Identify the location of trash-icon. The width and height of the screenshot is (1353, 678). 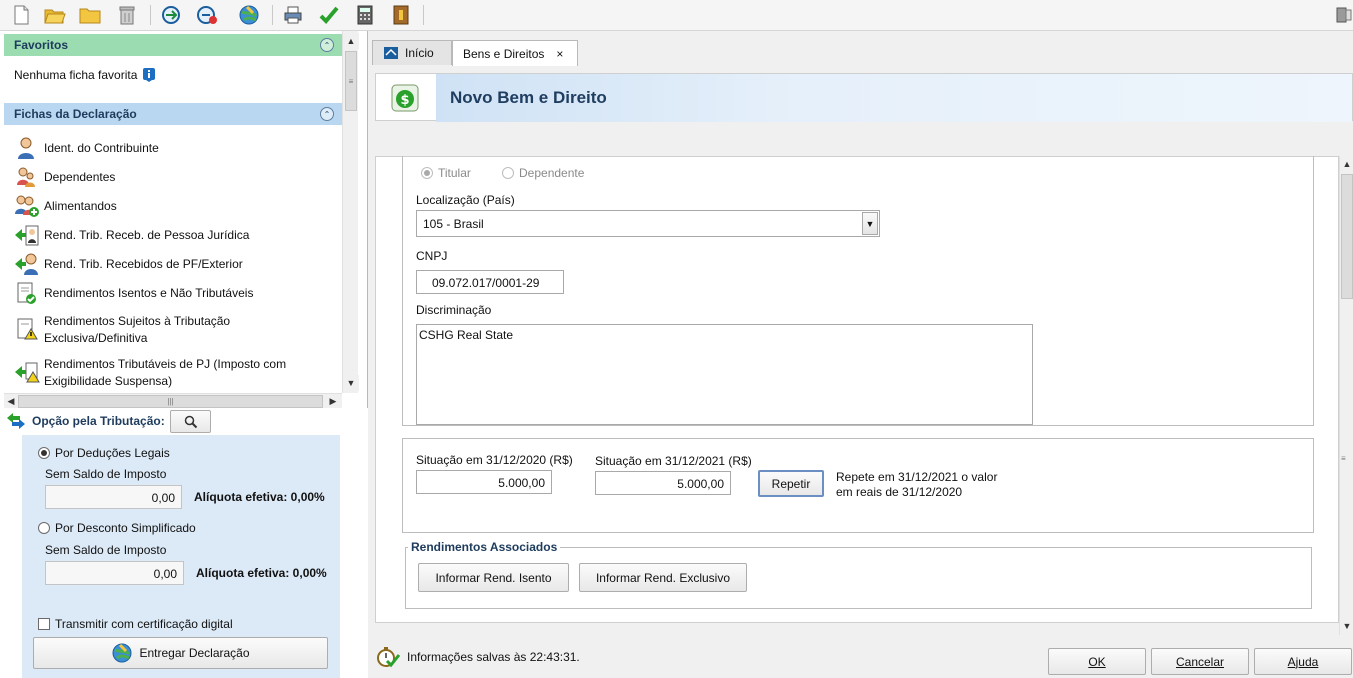
(127, 15).